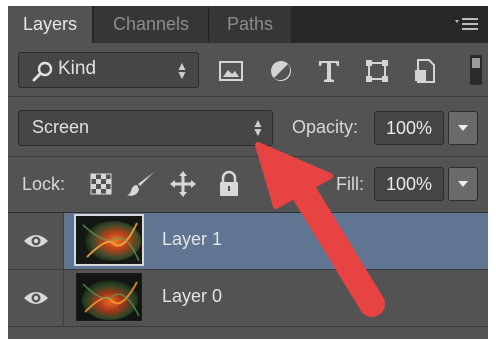  What do you see at coordinates (320, 229) in the screenshot?
I see `annotation-arrow` at bounding box center [320, 229].